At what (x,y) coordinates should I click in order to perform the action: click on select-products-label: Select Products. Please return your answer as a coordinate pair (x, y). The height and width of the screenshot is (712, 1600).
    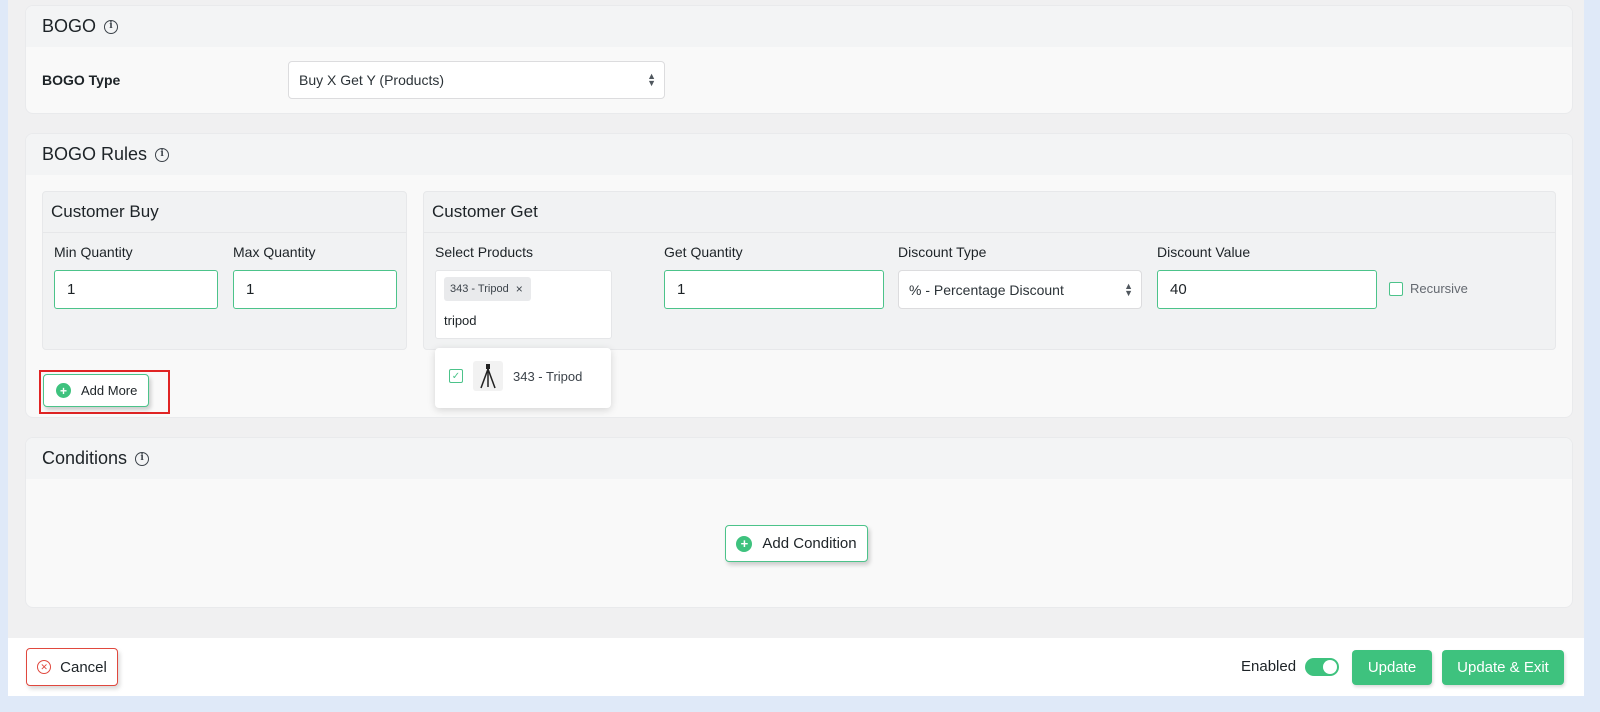
    Looking at the image, I should click on (484, 252).